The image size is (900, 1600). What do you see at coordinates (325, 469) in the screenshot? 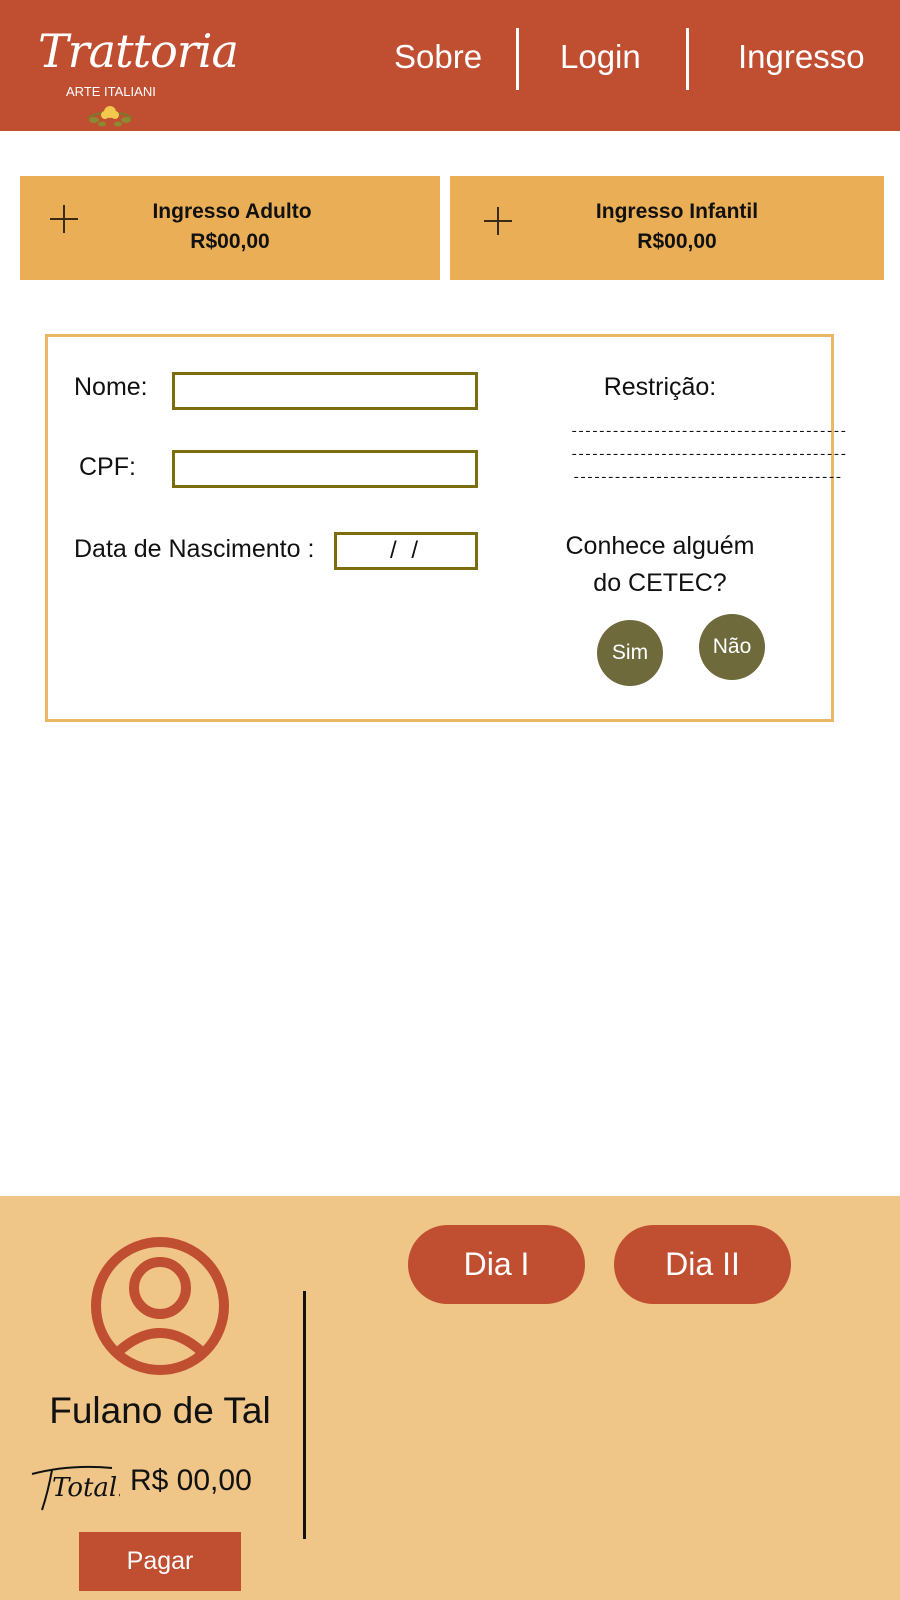
I see `cpf-input` at bounding box center [325, 469].